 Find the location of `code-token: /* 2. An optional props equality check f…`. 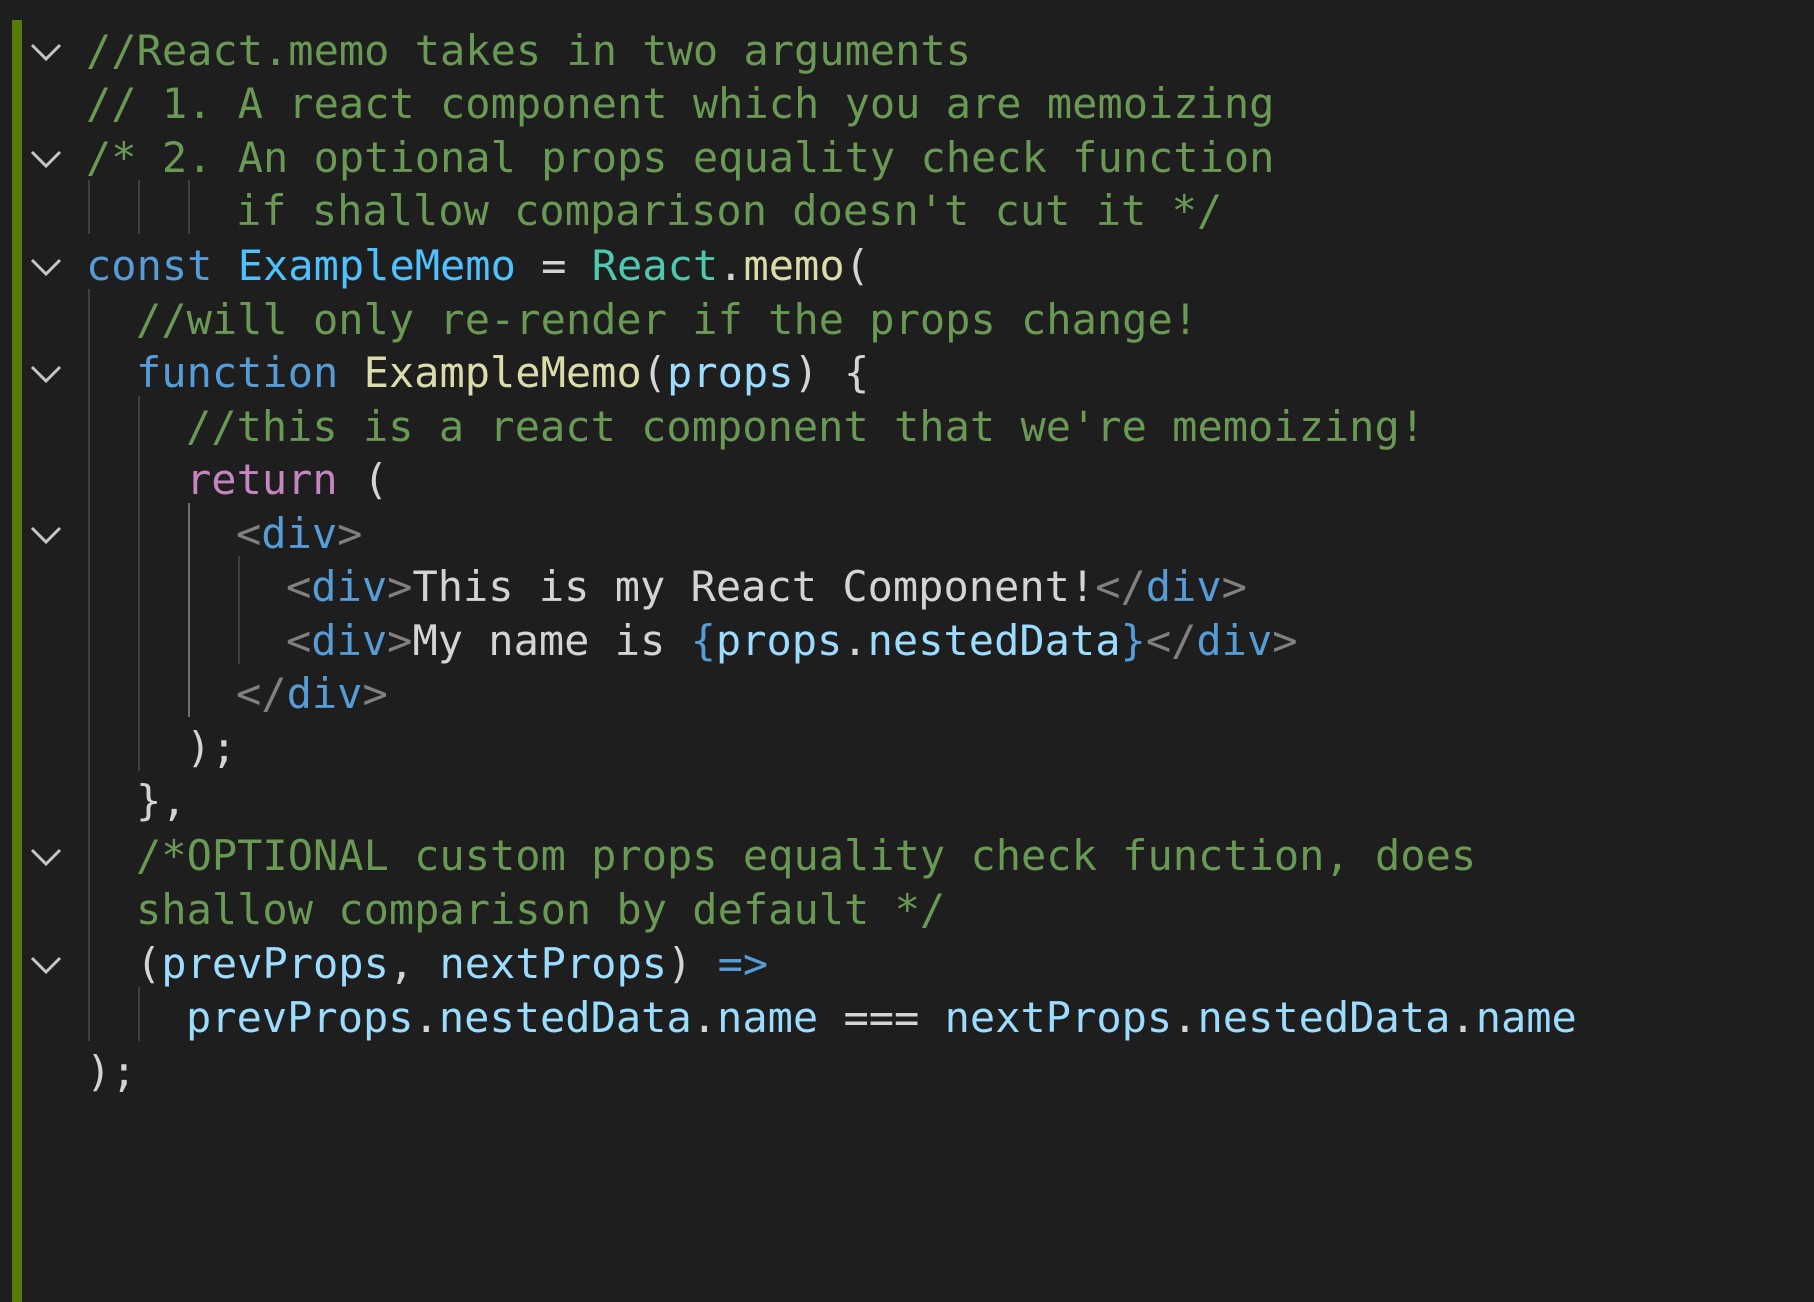

code-token: /* 2. An optional props equality check f… is located at coordinates (680, 157).